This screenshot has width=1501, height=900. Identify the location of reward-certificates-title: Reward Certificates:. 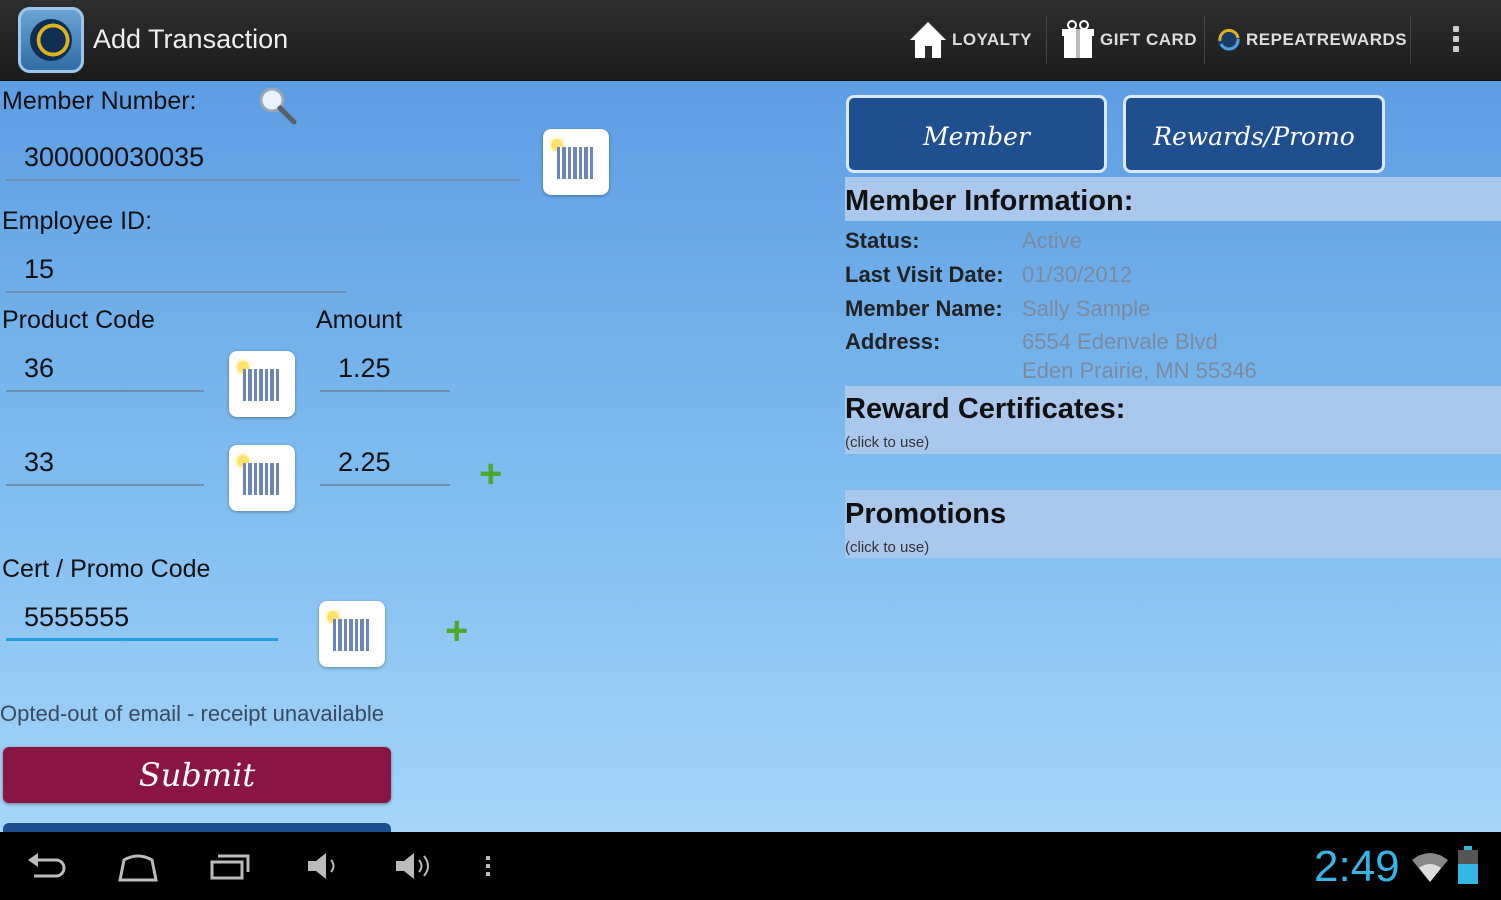
(985, 409).